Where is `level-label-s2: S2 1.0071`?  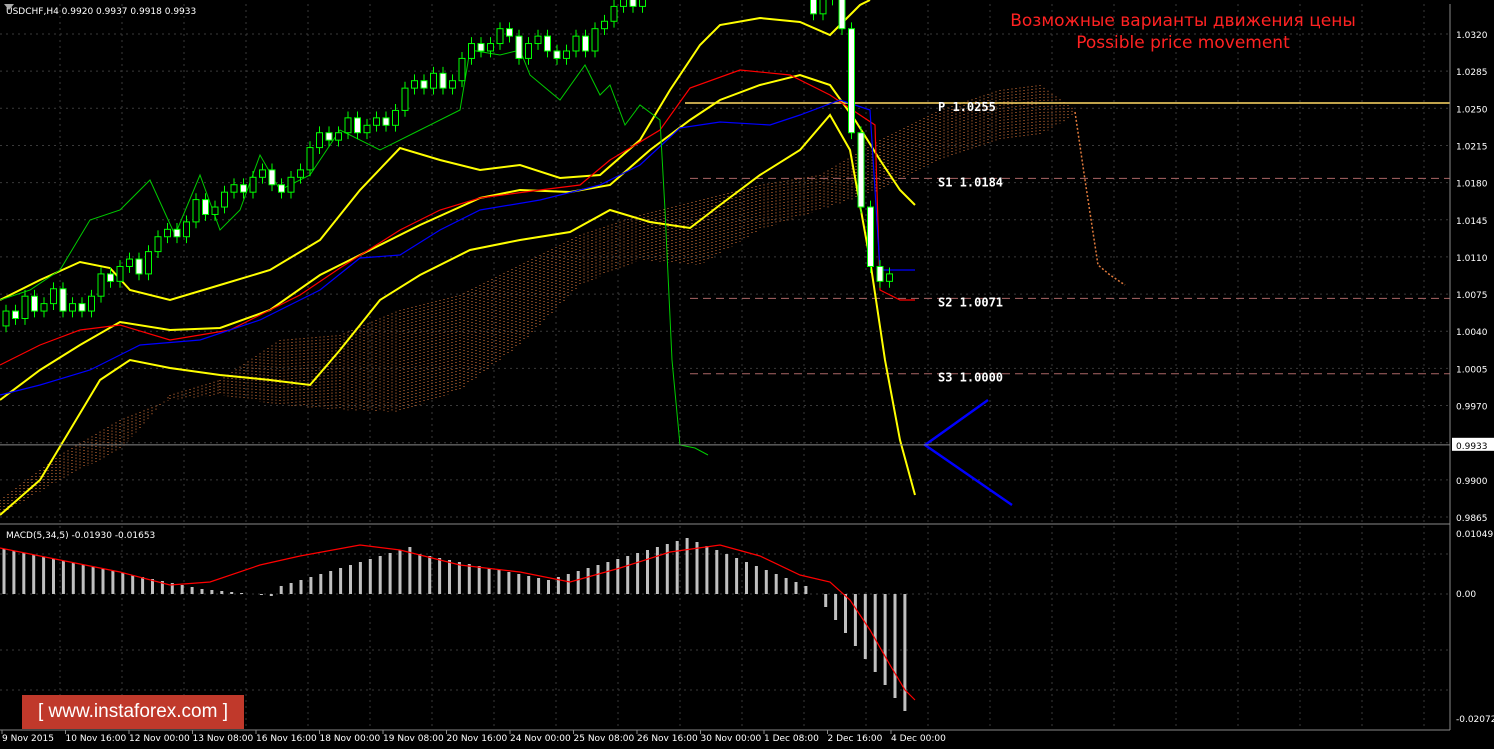 level-label-s2: S2 1.0071 is located at coordinates (970, 302).